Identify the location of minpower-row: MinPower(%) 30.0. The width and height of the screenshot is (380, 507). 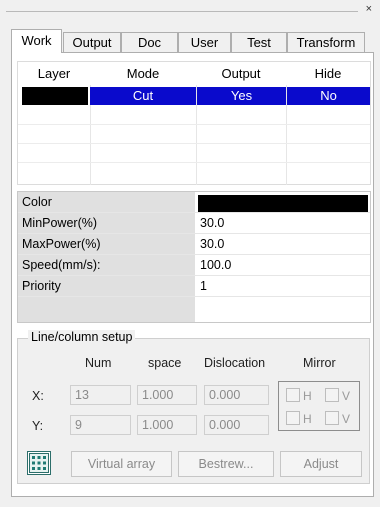
(194, 223).